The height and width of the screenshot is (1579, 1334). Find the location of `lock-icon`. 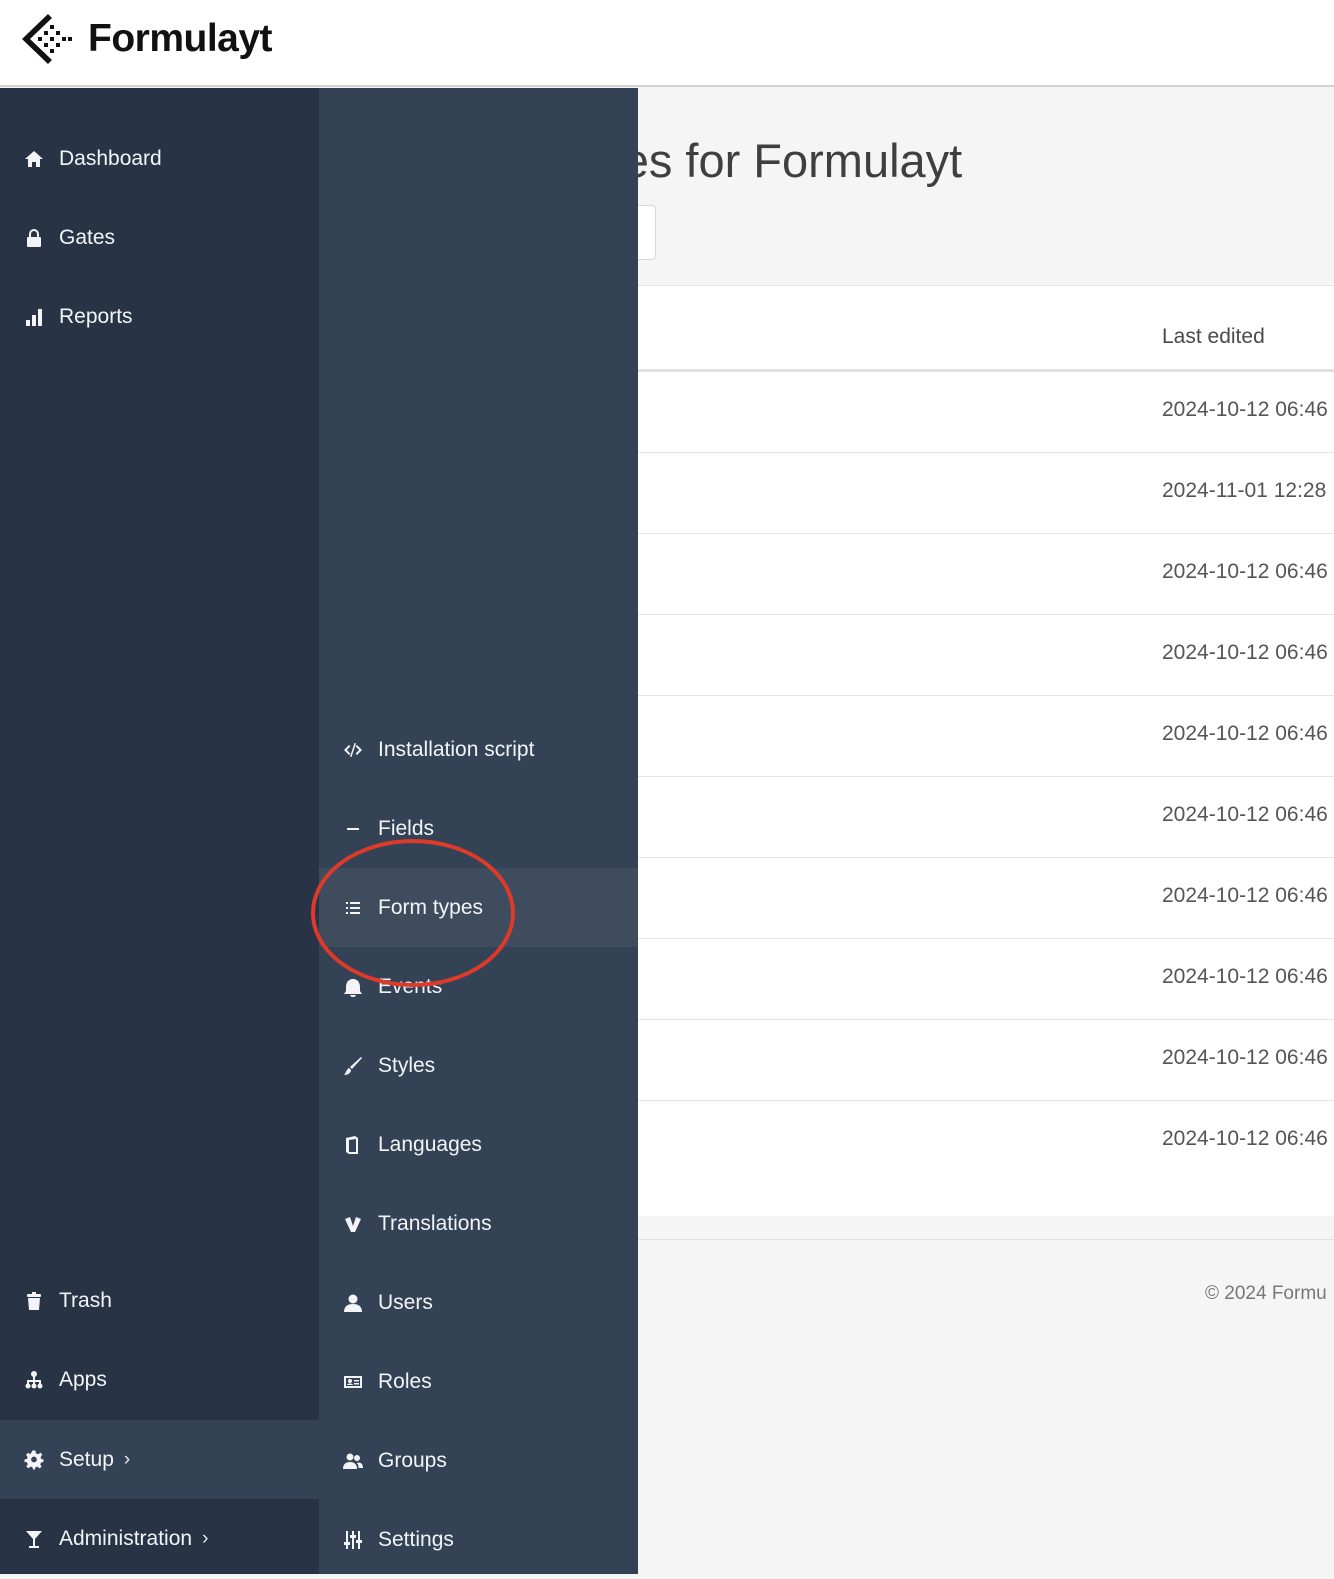

lock-icon is located at coordinates (34, 238).